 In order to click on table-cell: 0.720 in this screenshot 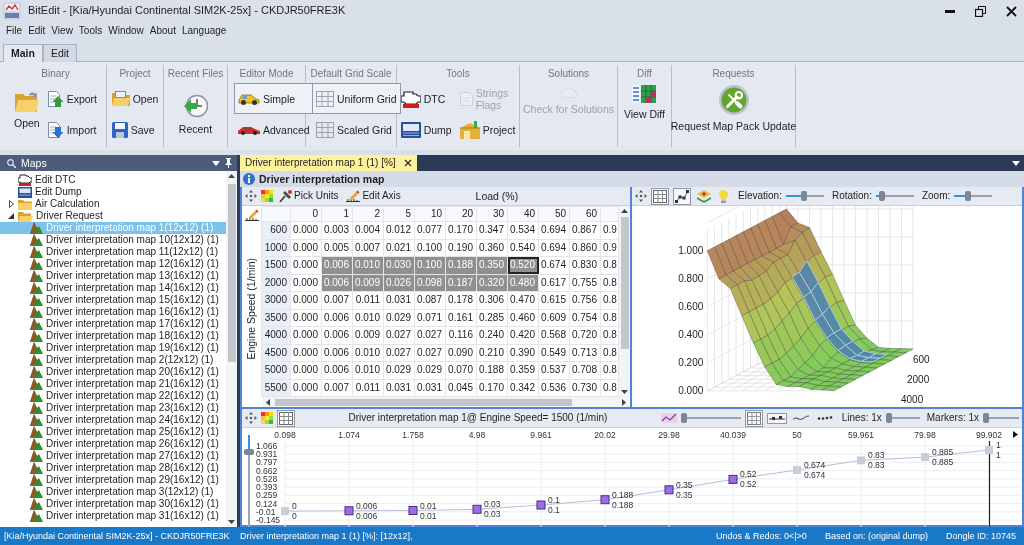, I will do `click(585, 335)`.